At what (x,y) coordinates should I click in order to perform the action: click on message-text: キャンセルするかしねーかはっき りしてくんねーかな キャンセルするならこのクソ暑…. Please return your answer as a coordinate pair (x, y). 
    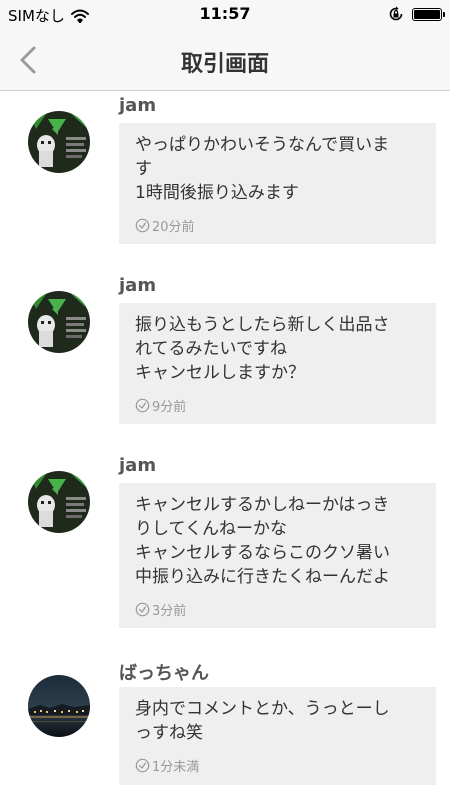
    Looking at the image, I should click on (262, 541).